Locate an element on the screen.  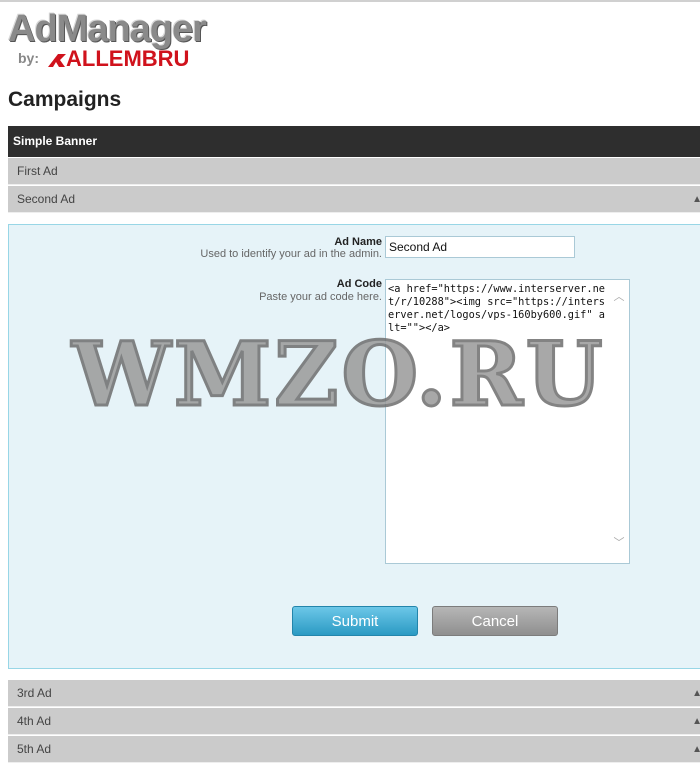
ad-row-label: First Ad is located at coordinates (37, 171).